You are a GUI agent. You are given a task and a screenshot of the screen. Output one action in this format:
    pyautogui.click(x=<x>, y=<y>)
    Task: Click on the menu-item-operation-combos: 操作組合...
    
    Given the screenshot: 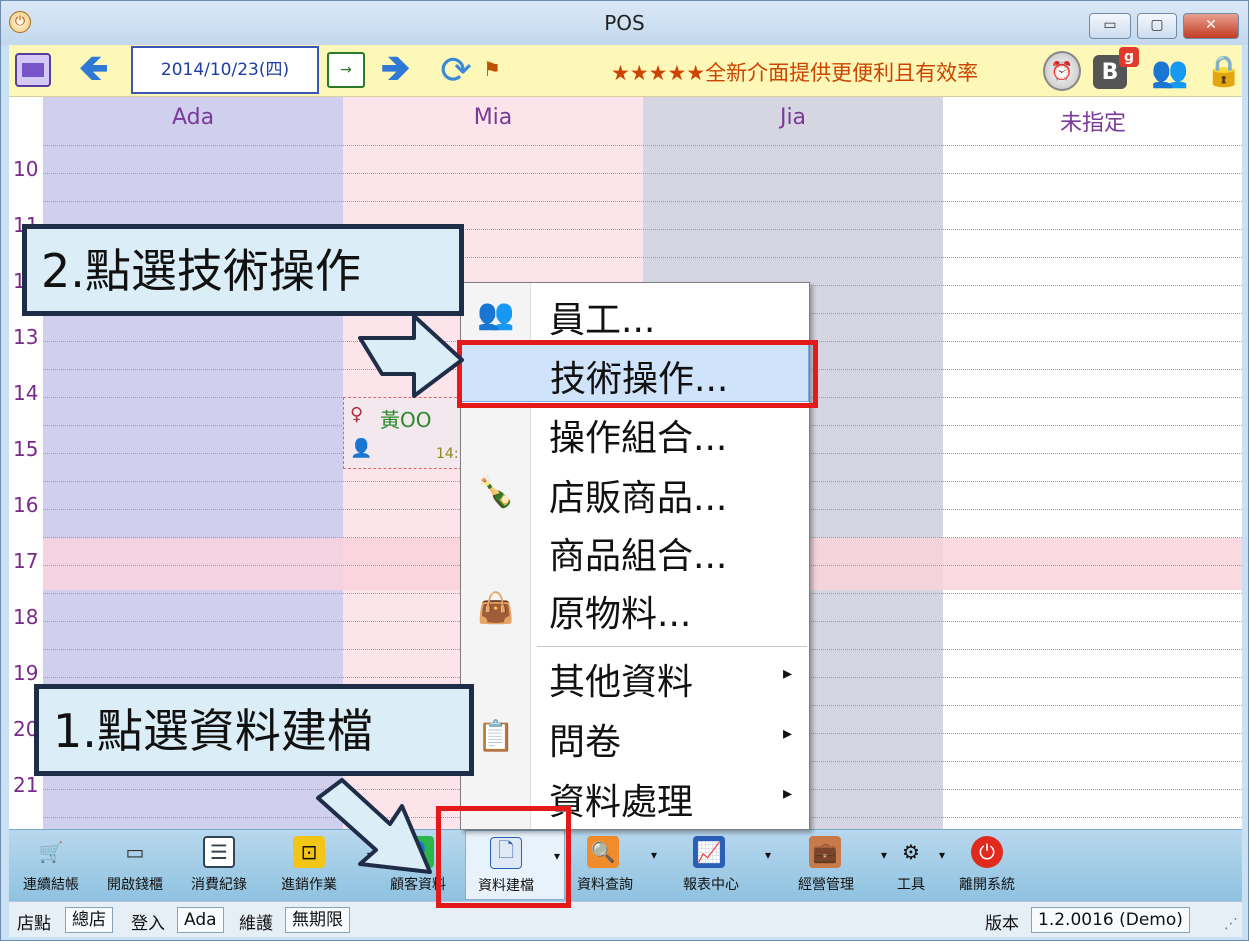 What is the action you would take?
    pyautogui.click(x=635, y=432)
    